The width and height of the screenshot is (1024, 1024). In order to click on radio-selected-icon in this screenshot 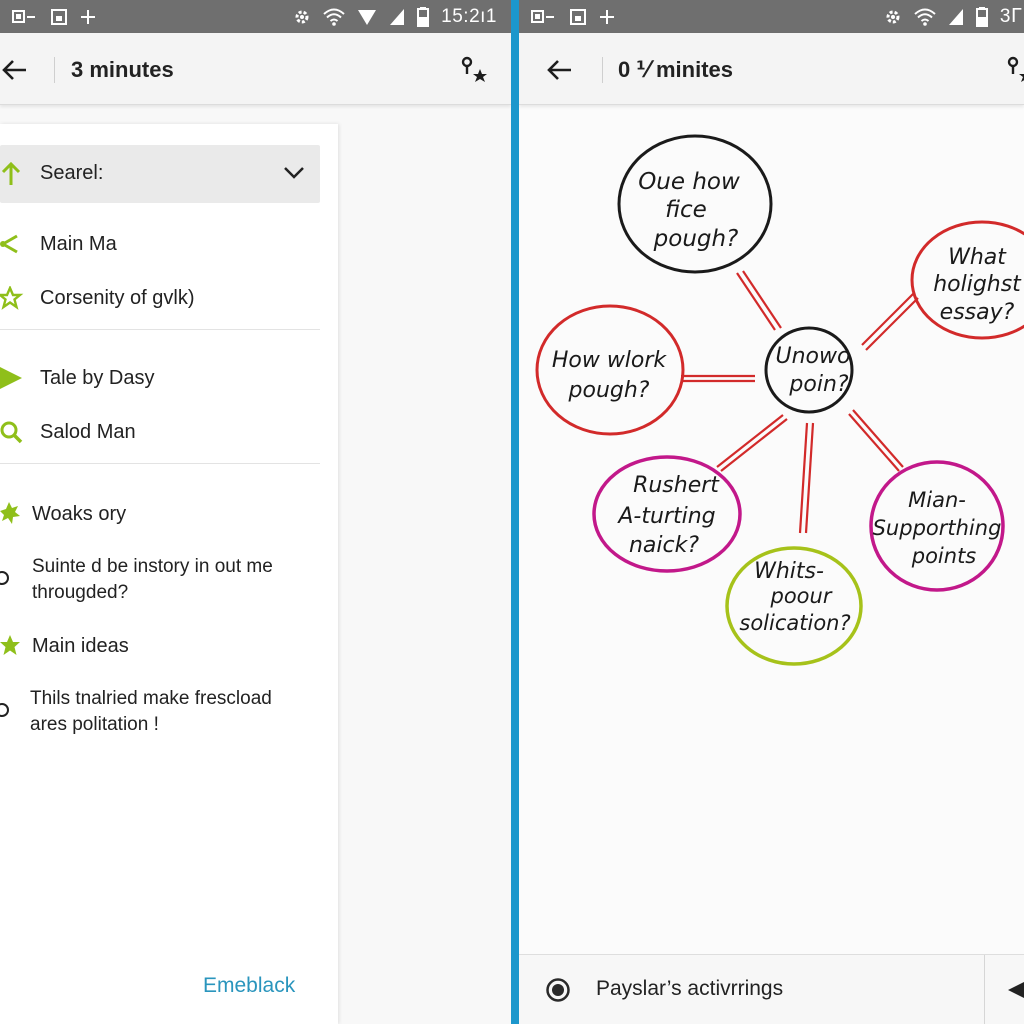, I will do `click(558, 990)`.